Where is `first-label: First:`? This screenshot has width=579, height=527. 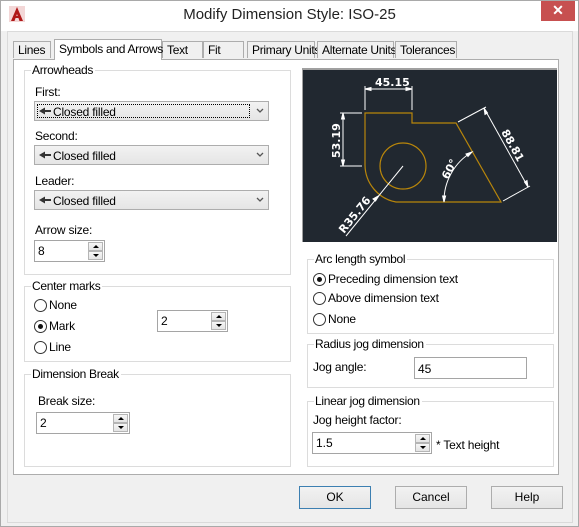 first-label: First: is located at coordinates (48, 92).